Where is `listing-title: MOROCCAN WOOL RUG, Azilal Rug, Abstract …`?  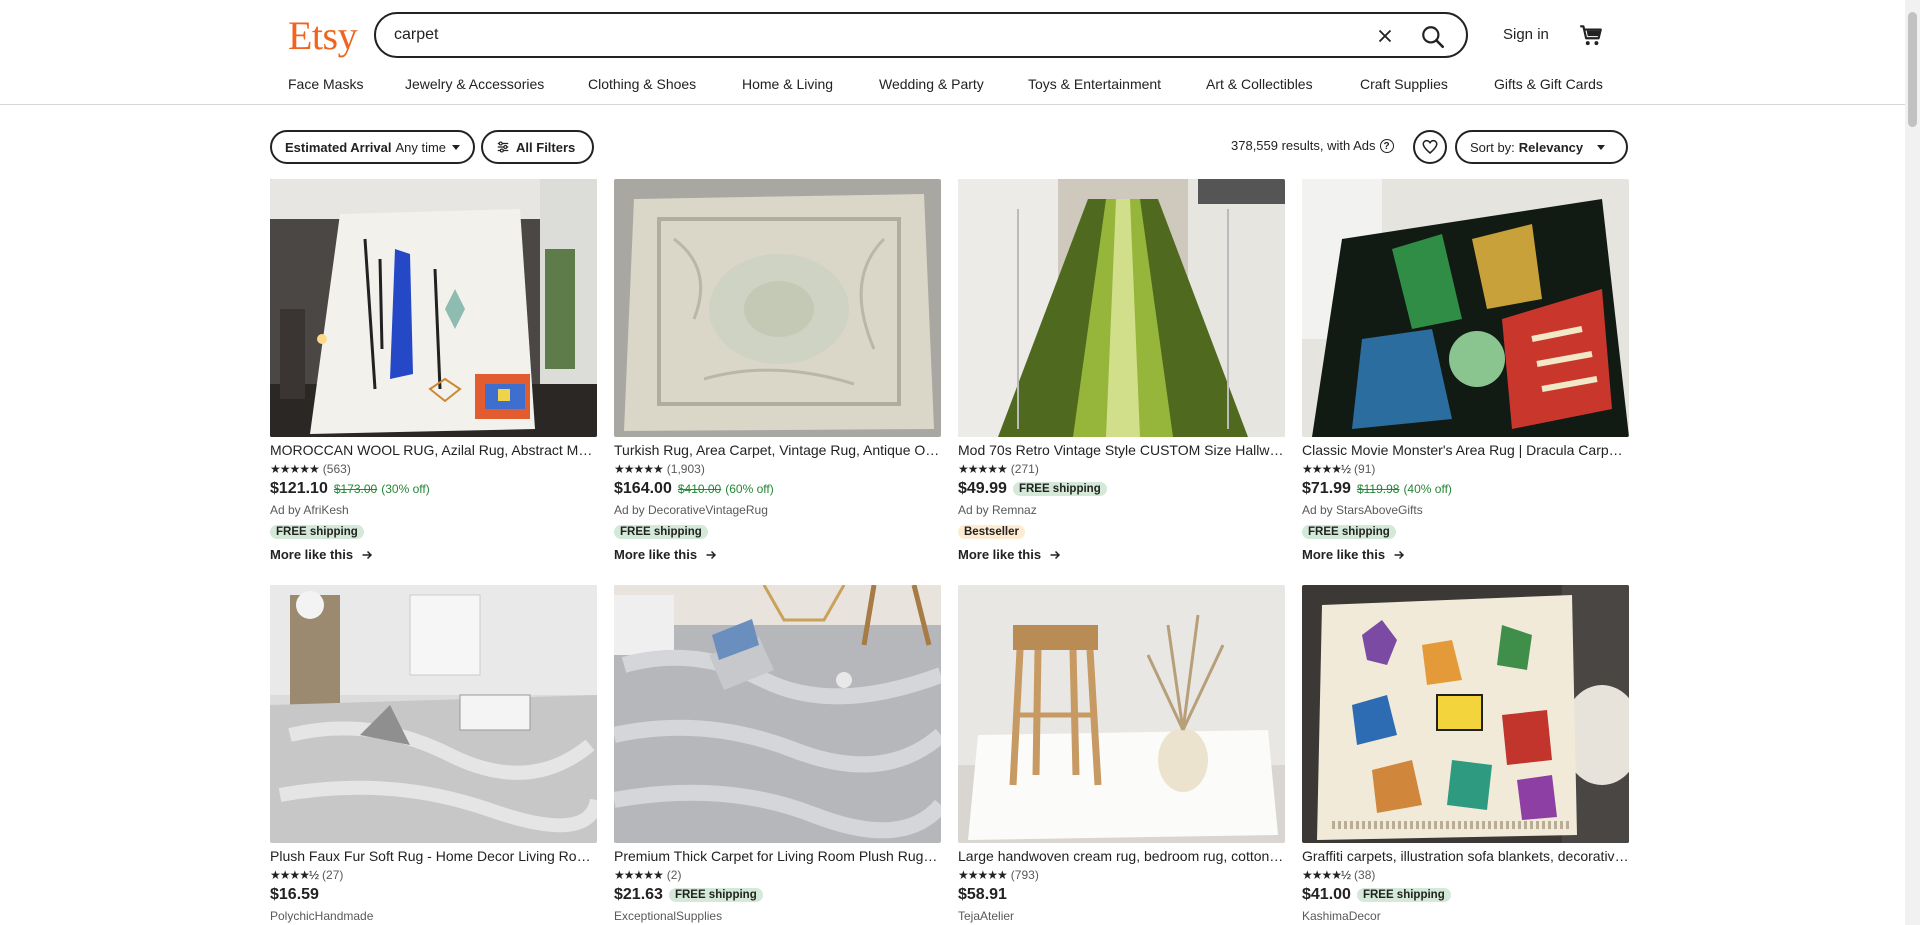 listing-title: MOROCCAN WOOL RUG, Azilal Rug, Abstract … is located at coordinates (433, 450).